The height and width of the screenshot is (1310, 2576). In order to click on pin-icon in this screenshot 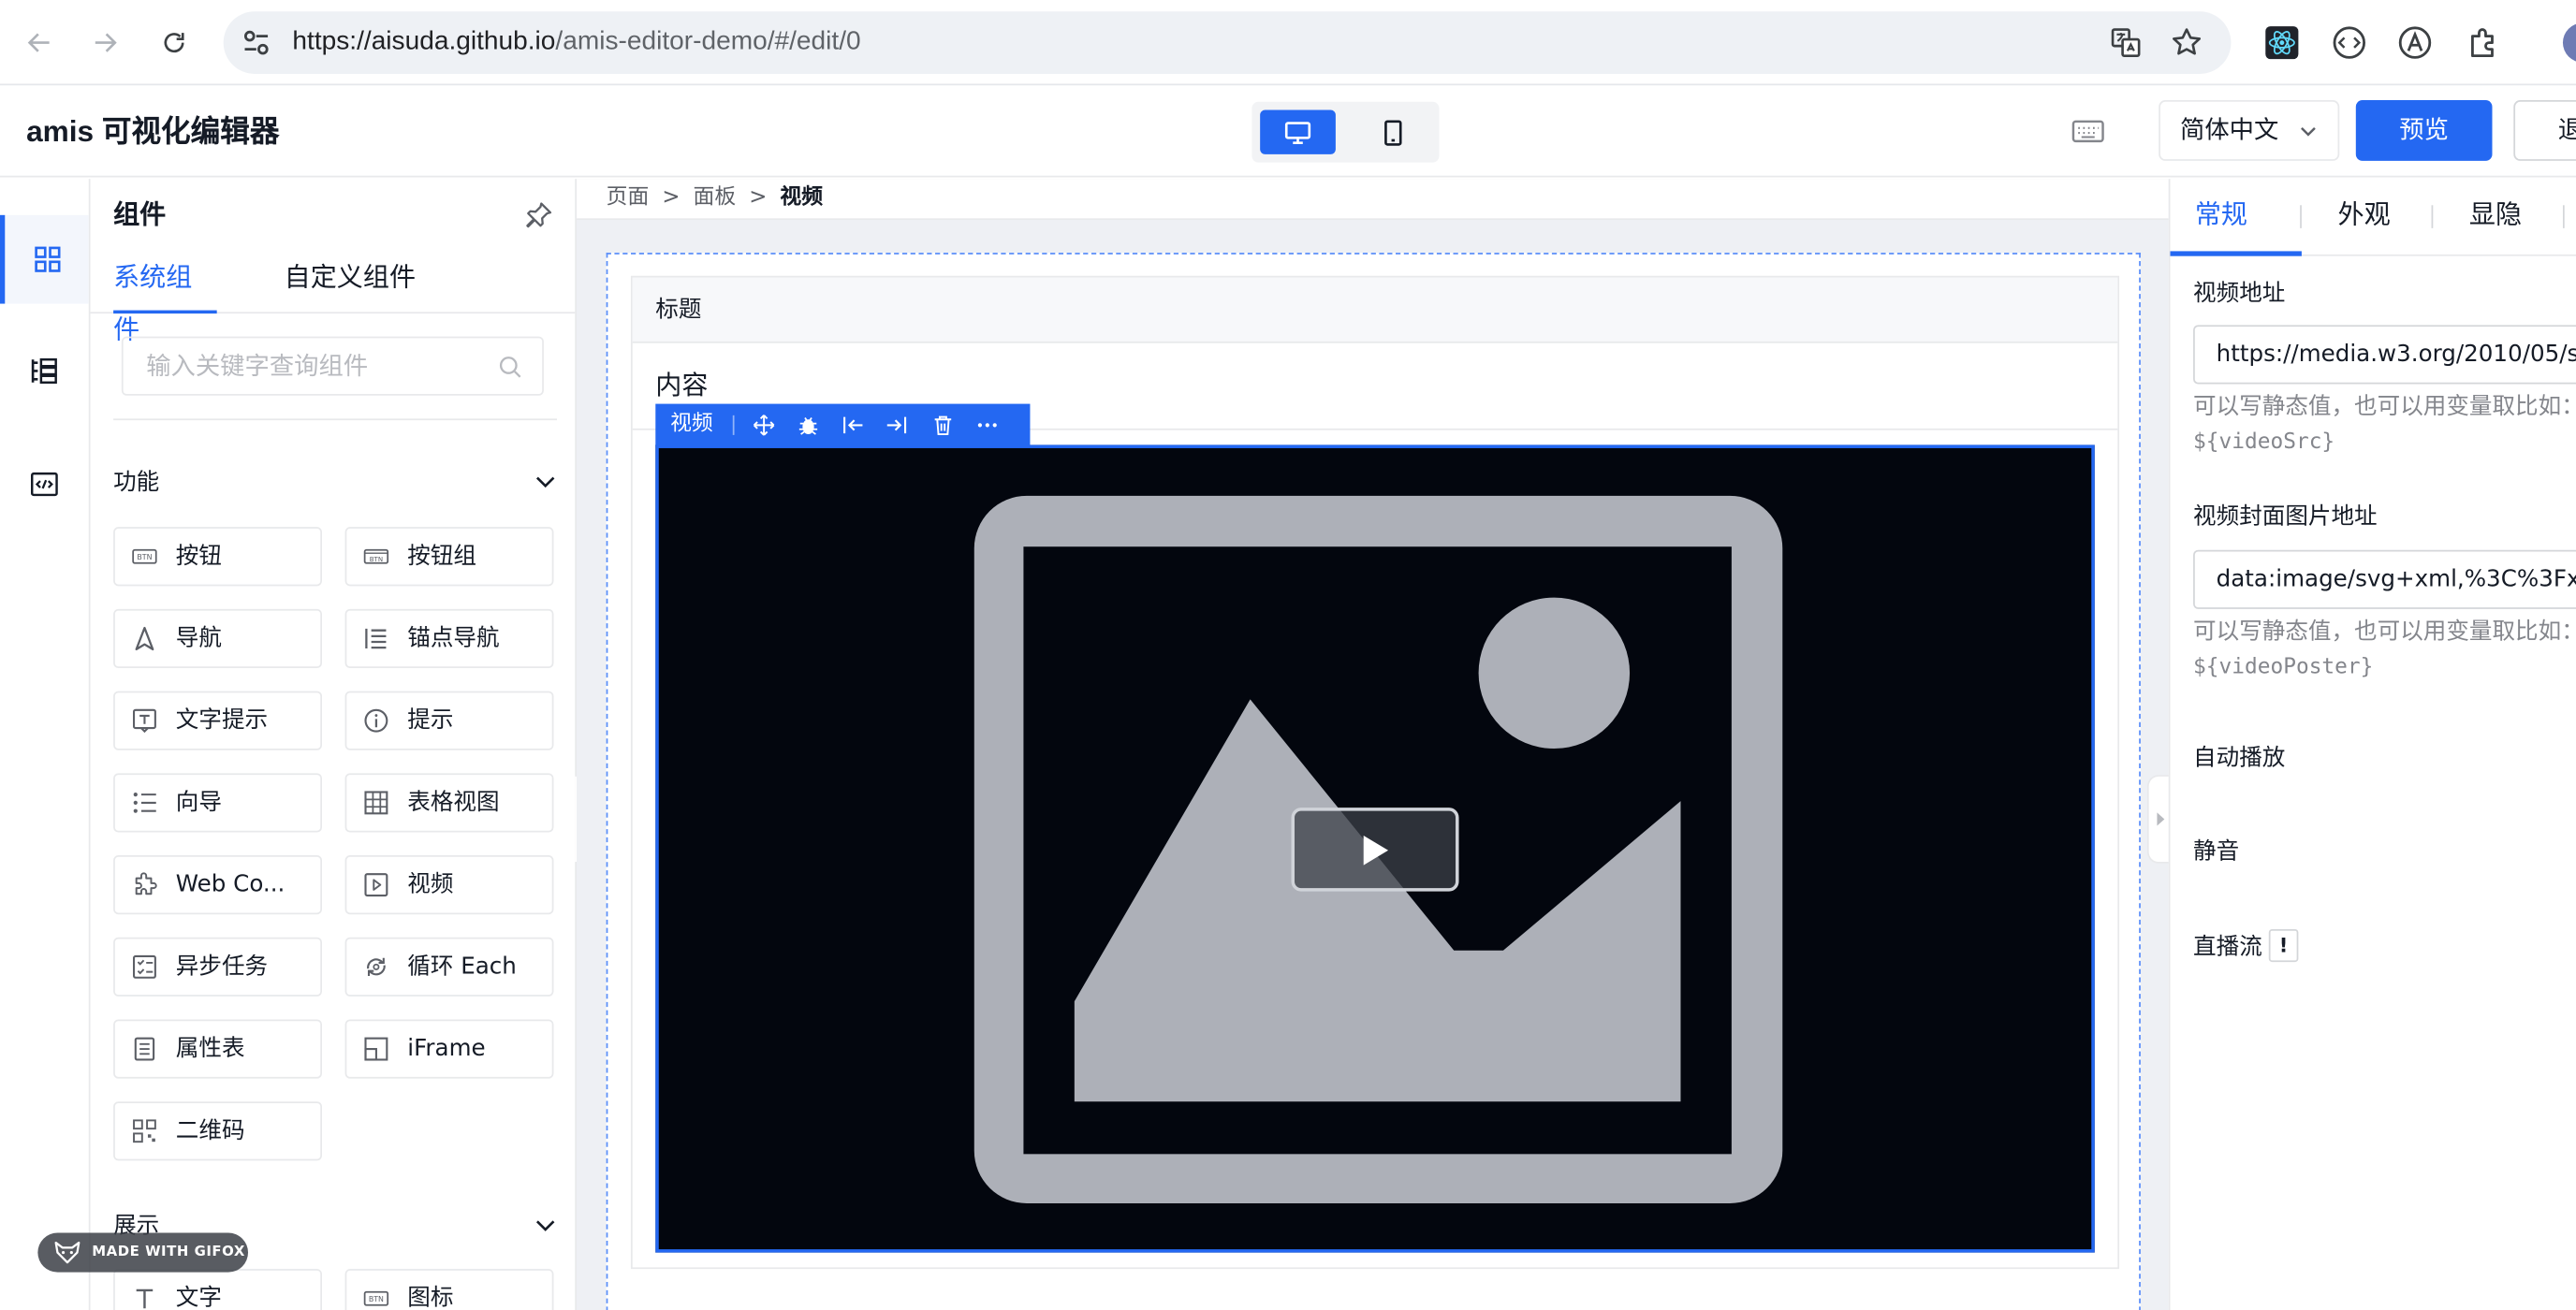, I will do `click(539, 215)`.